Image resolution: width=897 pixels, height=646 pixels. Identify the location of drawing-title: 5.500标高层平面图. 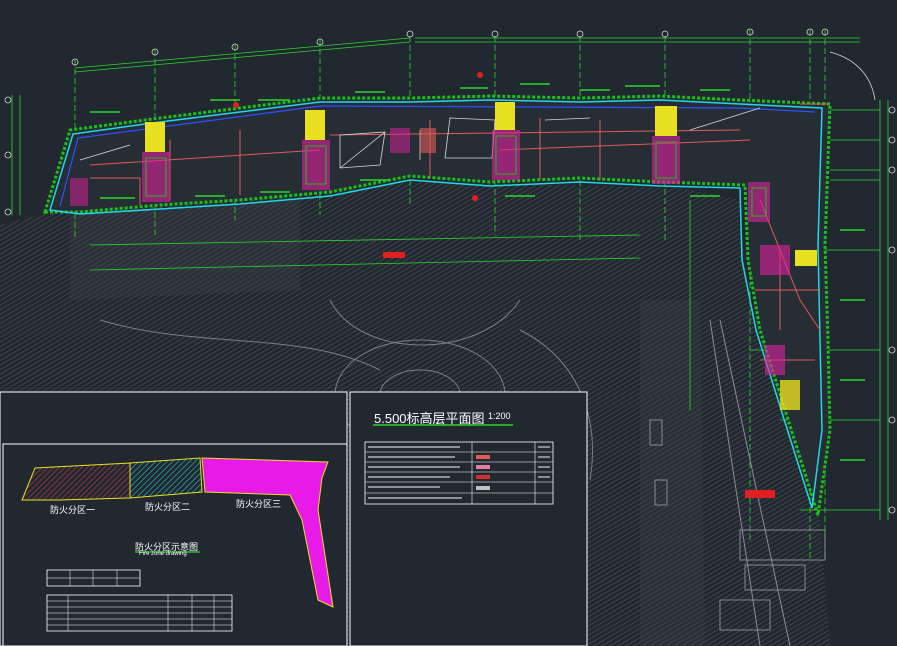
(429, 418).